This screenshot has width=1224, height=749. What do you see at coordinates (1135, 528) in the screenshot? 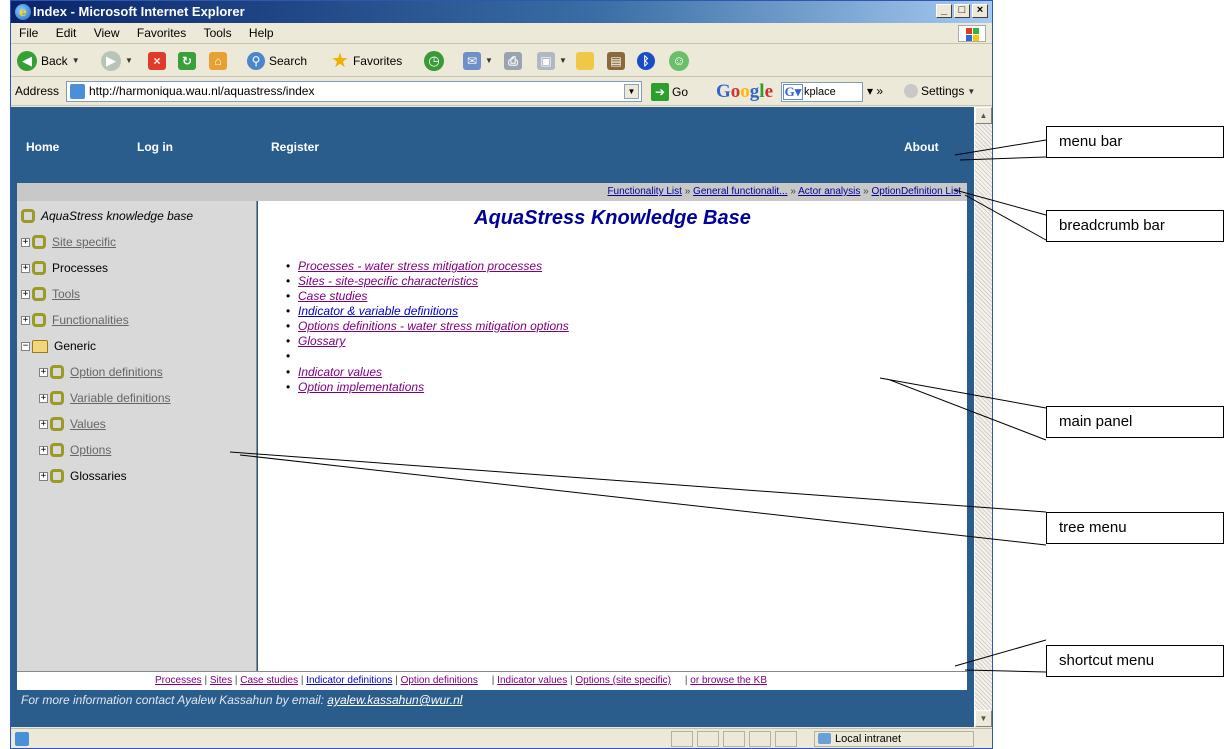
I see `callout-tree-menu: tree menu` at bounding box center [1135, 528].